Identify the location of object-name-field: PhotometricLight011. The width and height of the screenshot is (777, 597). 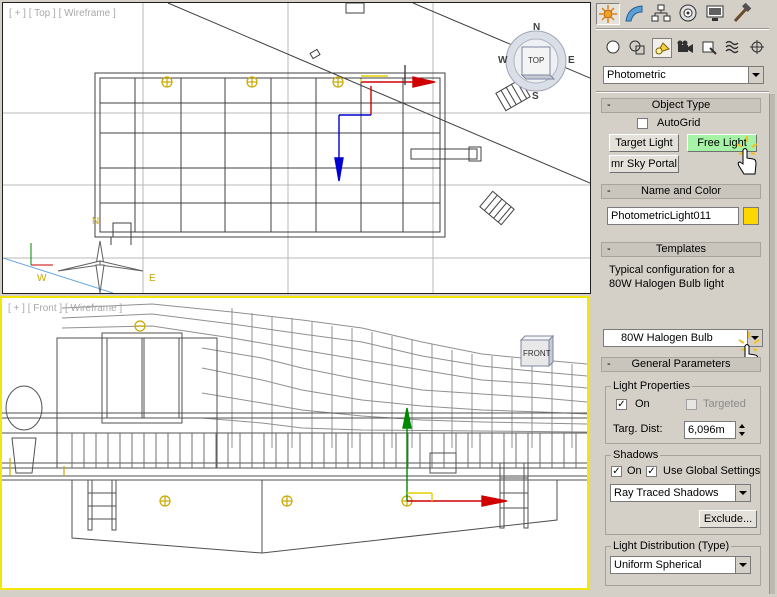
(673, 216).